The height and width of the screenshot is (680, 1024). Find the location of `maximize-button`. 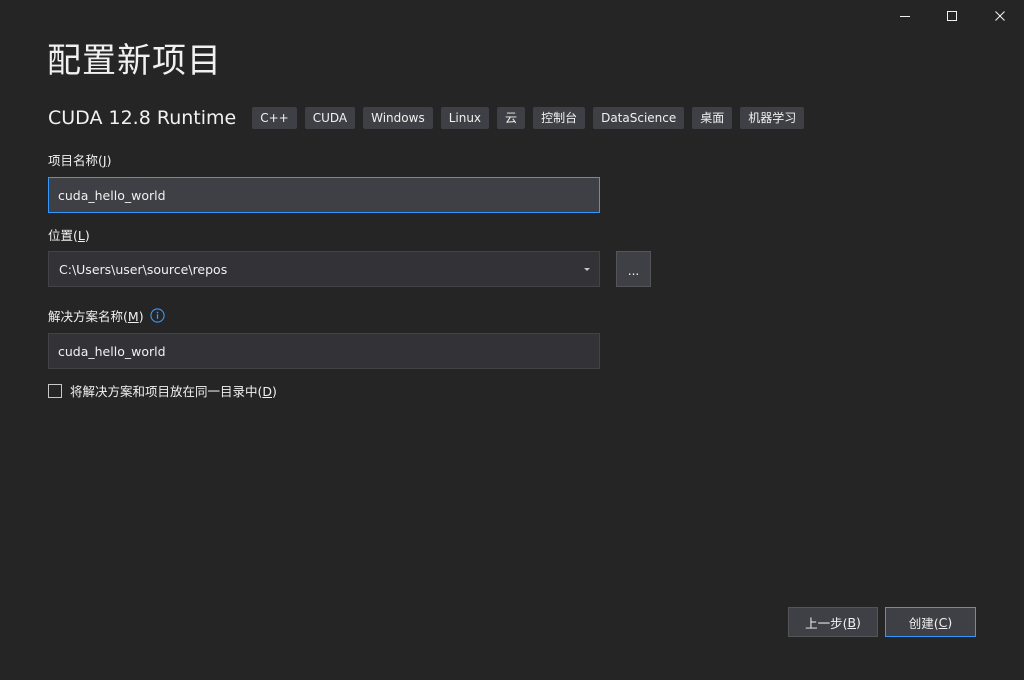

maximize-button is located at coordinates (952, 16).